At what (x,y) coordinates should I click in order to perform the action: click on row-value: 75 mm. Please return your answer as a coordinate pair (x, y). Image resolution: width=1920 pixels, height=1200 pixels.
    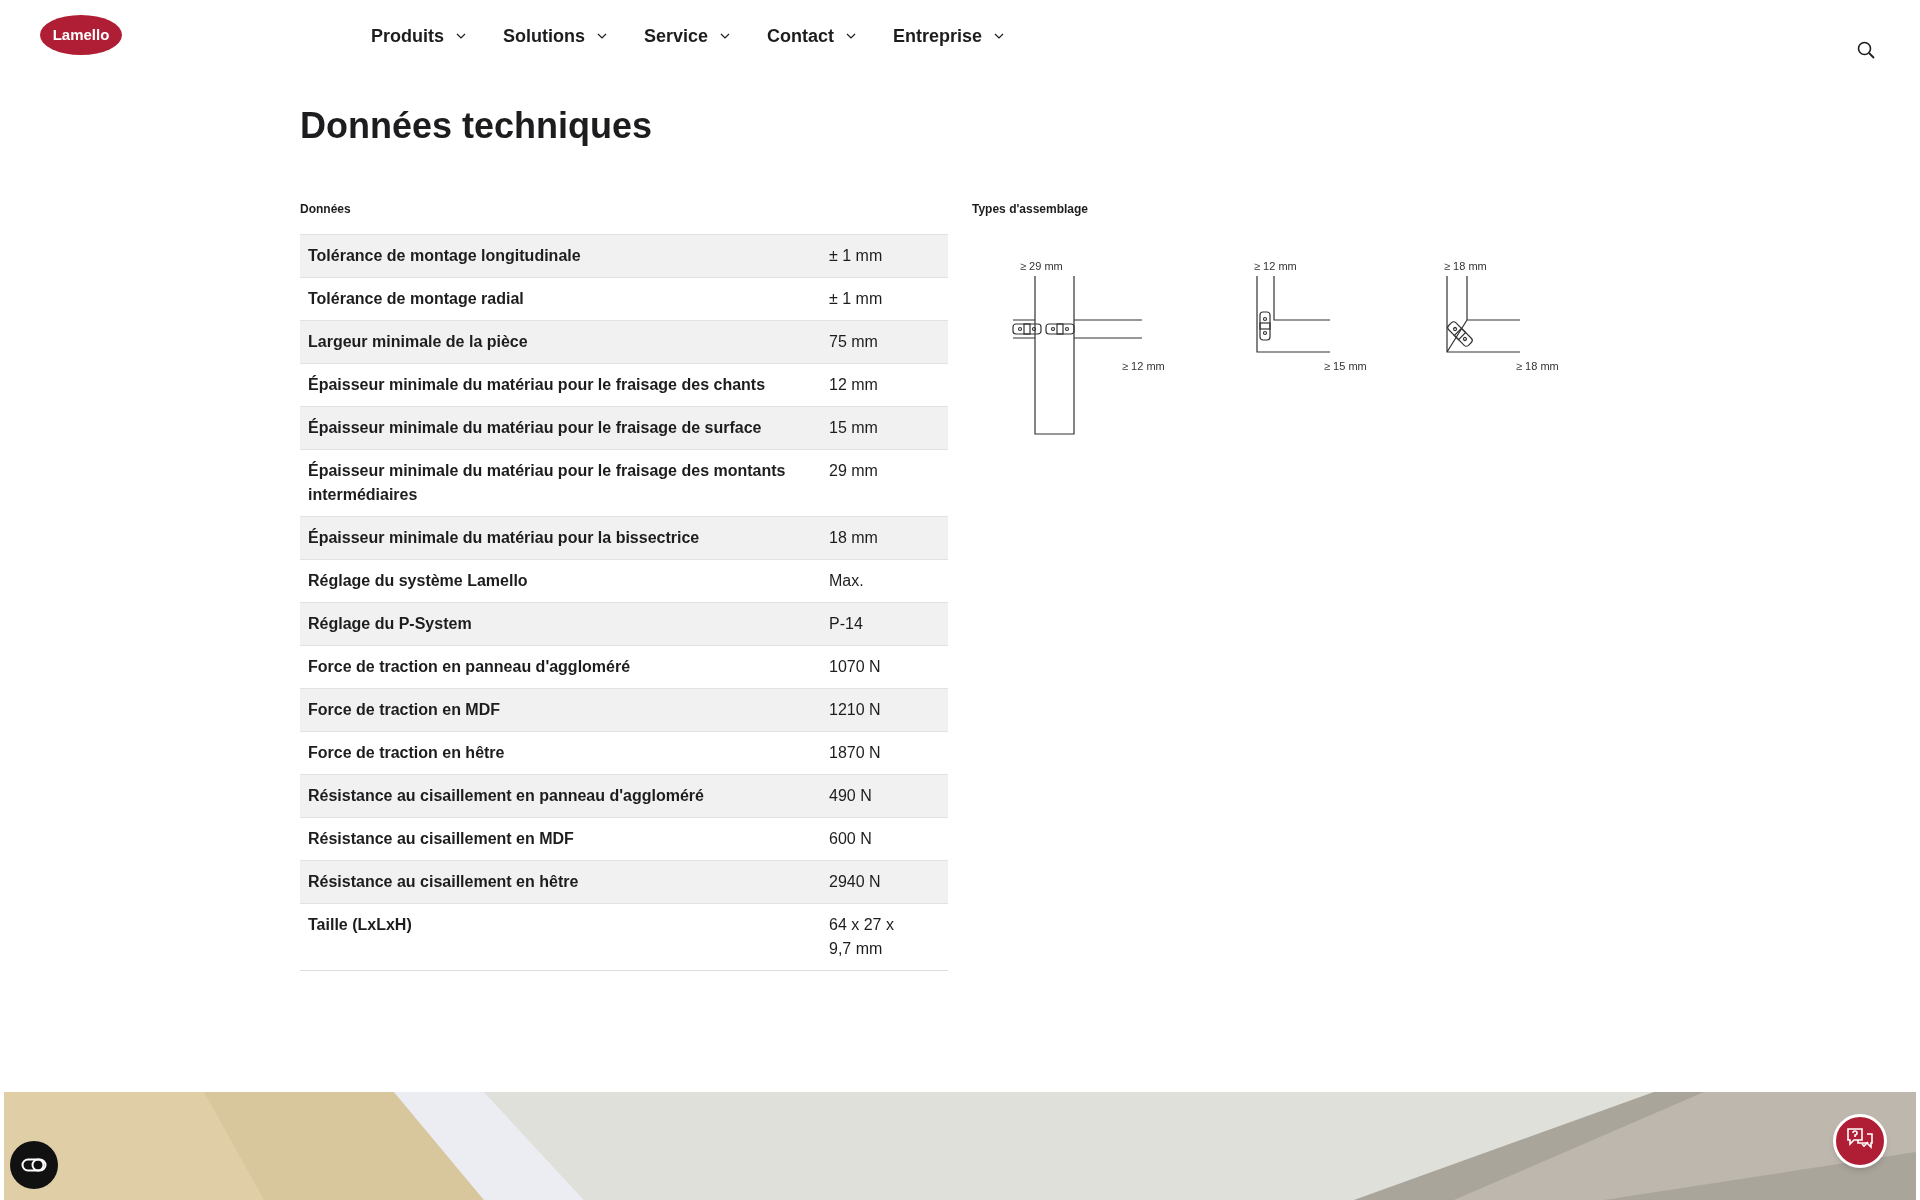
    Looking at the image, I should click on (853, 342).